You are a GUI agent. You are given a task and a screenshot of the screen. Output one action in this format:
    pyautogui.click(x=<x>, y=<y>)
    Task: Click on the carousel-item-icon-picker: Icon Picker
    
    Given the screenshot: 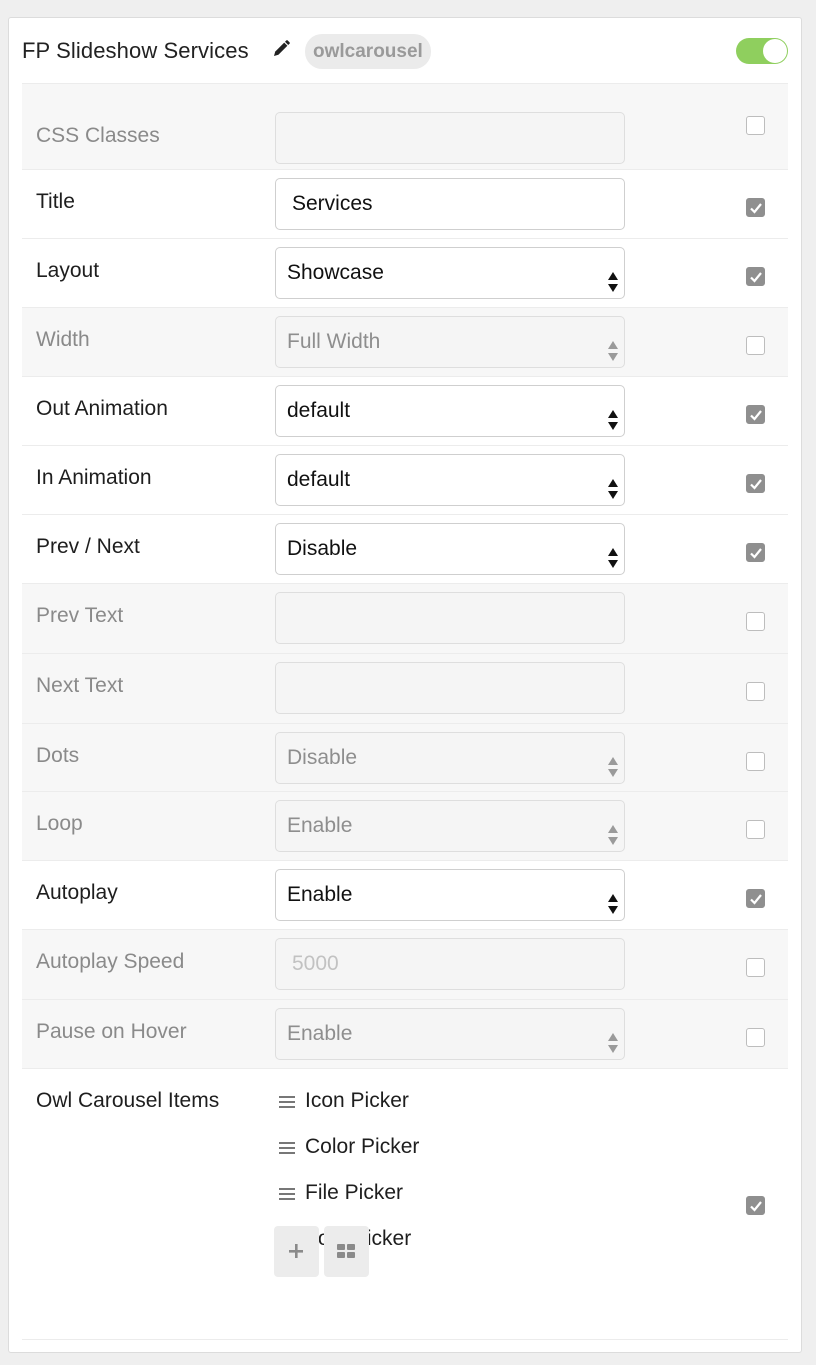 What is the action you would take?
    pyautogui.click(x=425, y=1108)
    